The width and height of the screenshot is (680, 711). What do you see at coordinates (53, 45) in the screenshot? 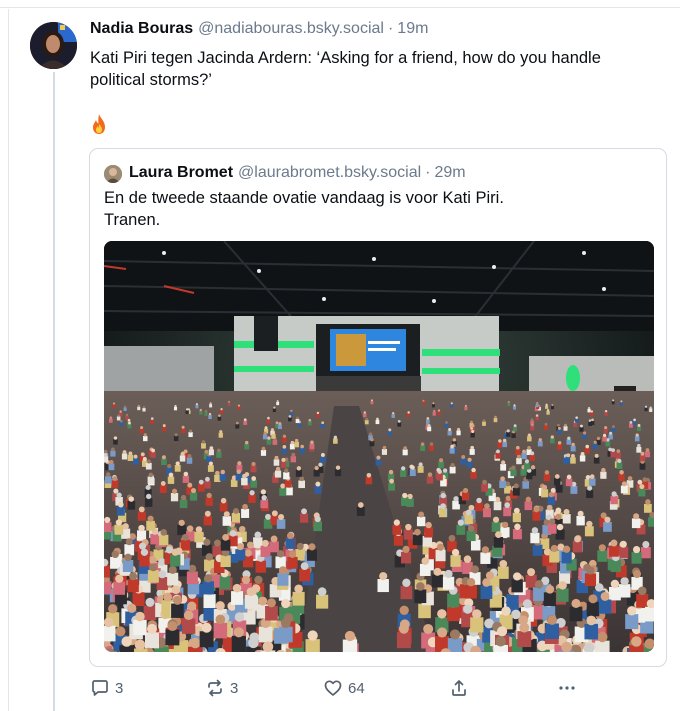
I see `avatar` at bounding box center [53, 45].